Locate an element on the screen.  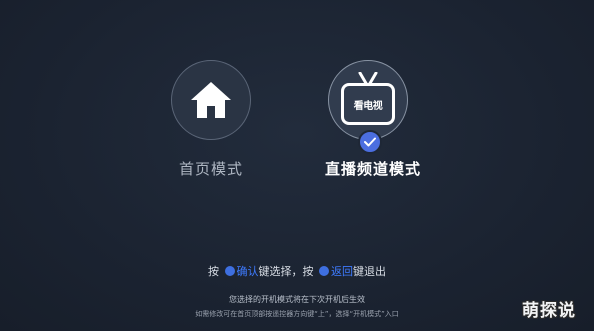
hint-confirm-key: 确认 is located at coordinates (247, 271).